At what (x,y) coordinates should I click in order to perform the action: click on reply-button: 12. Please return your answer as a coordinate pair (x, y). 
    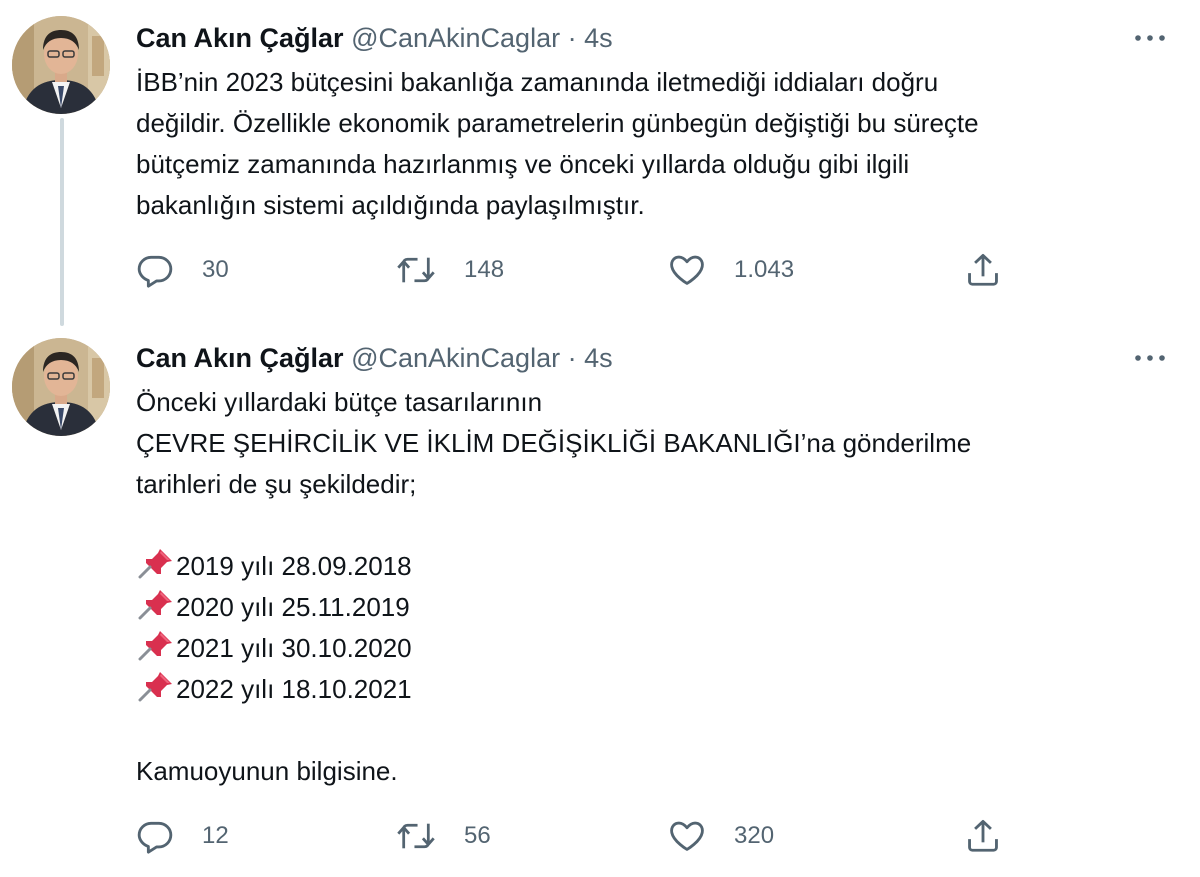
    Looking at the image, I should click on (182, 836).